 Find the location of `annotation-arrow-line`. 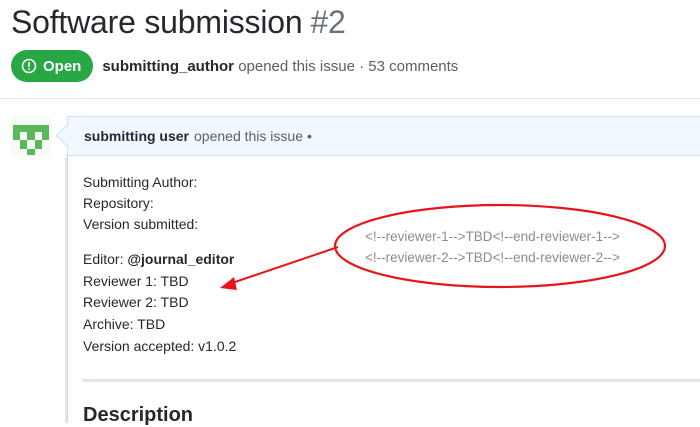

annotation-arrow-line is located at coordinates (285, 265).